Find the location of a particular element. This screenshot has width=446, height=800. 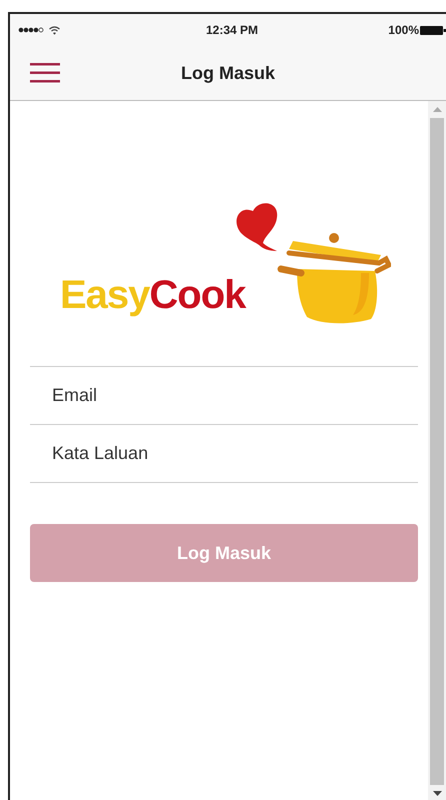

wifi-icon is located at coordinates (54, 30).